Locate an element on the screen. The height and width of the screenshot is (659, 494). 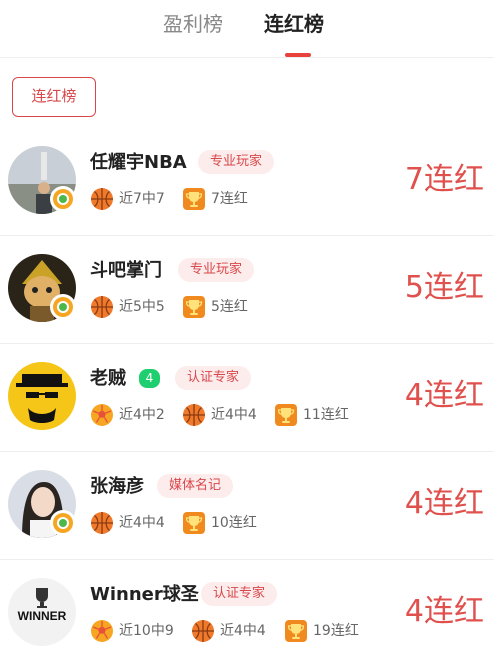
stat-text: 5连红 is located at coordinates (229, 307).